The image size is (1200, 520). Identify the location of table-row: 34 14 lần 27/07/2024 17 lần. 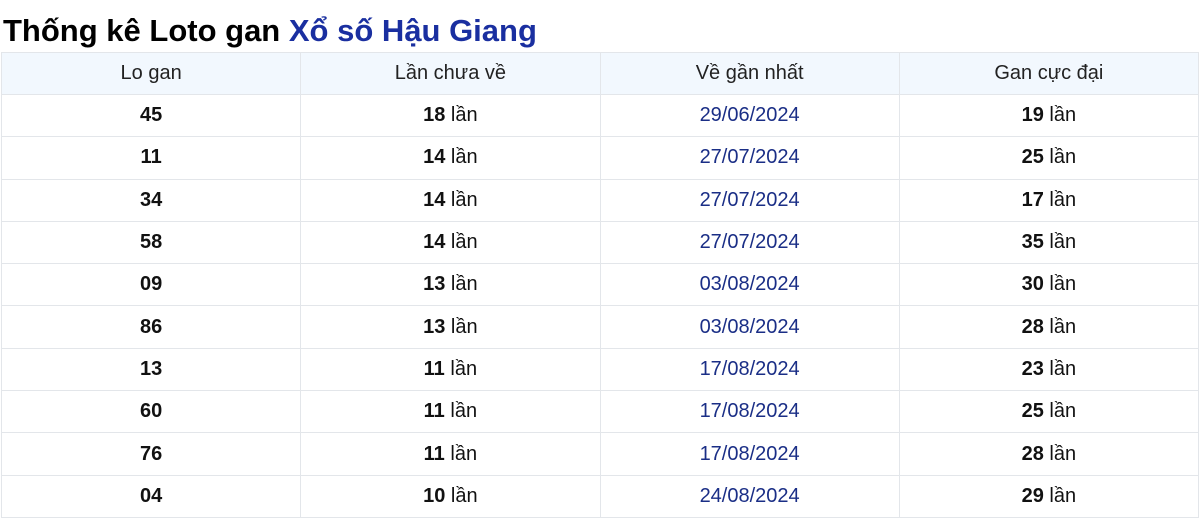
(600, 200).